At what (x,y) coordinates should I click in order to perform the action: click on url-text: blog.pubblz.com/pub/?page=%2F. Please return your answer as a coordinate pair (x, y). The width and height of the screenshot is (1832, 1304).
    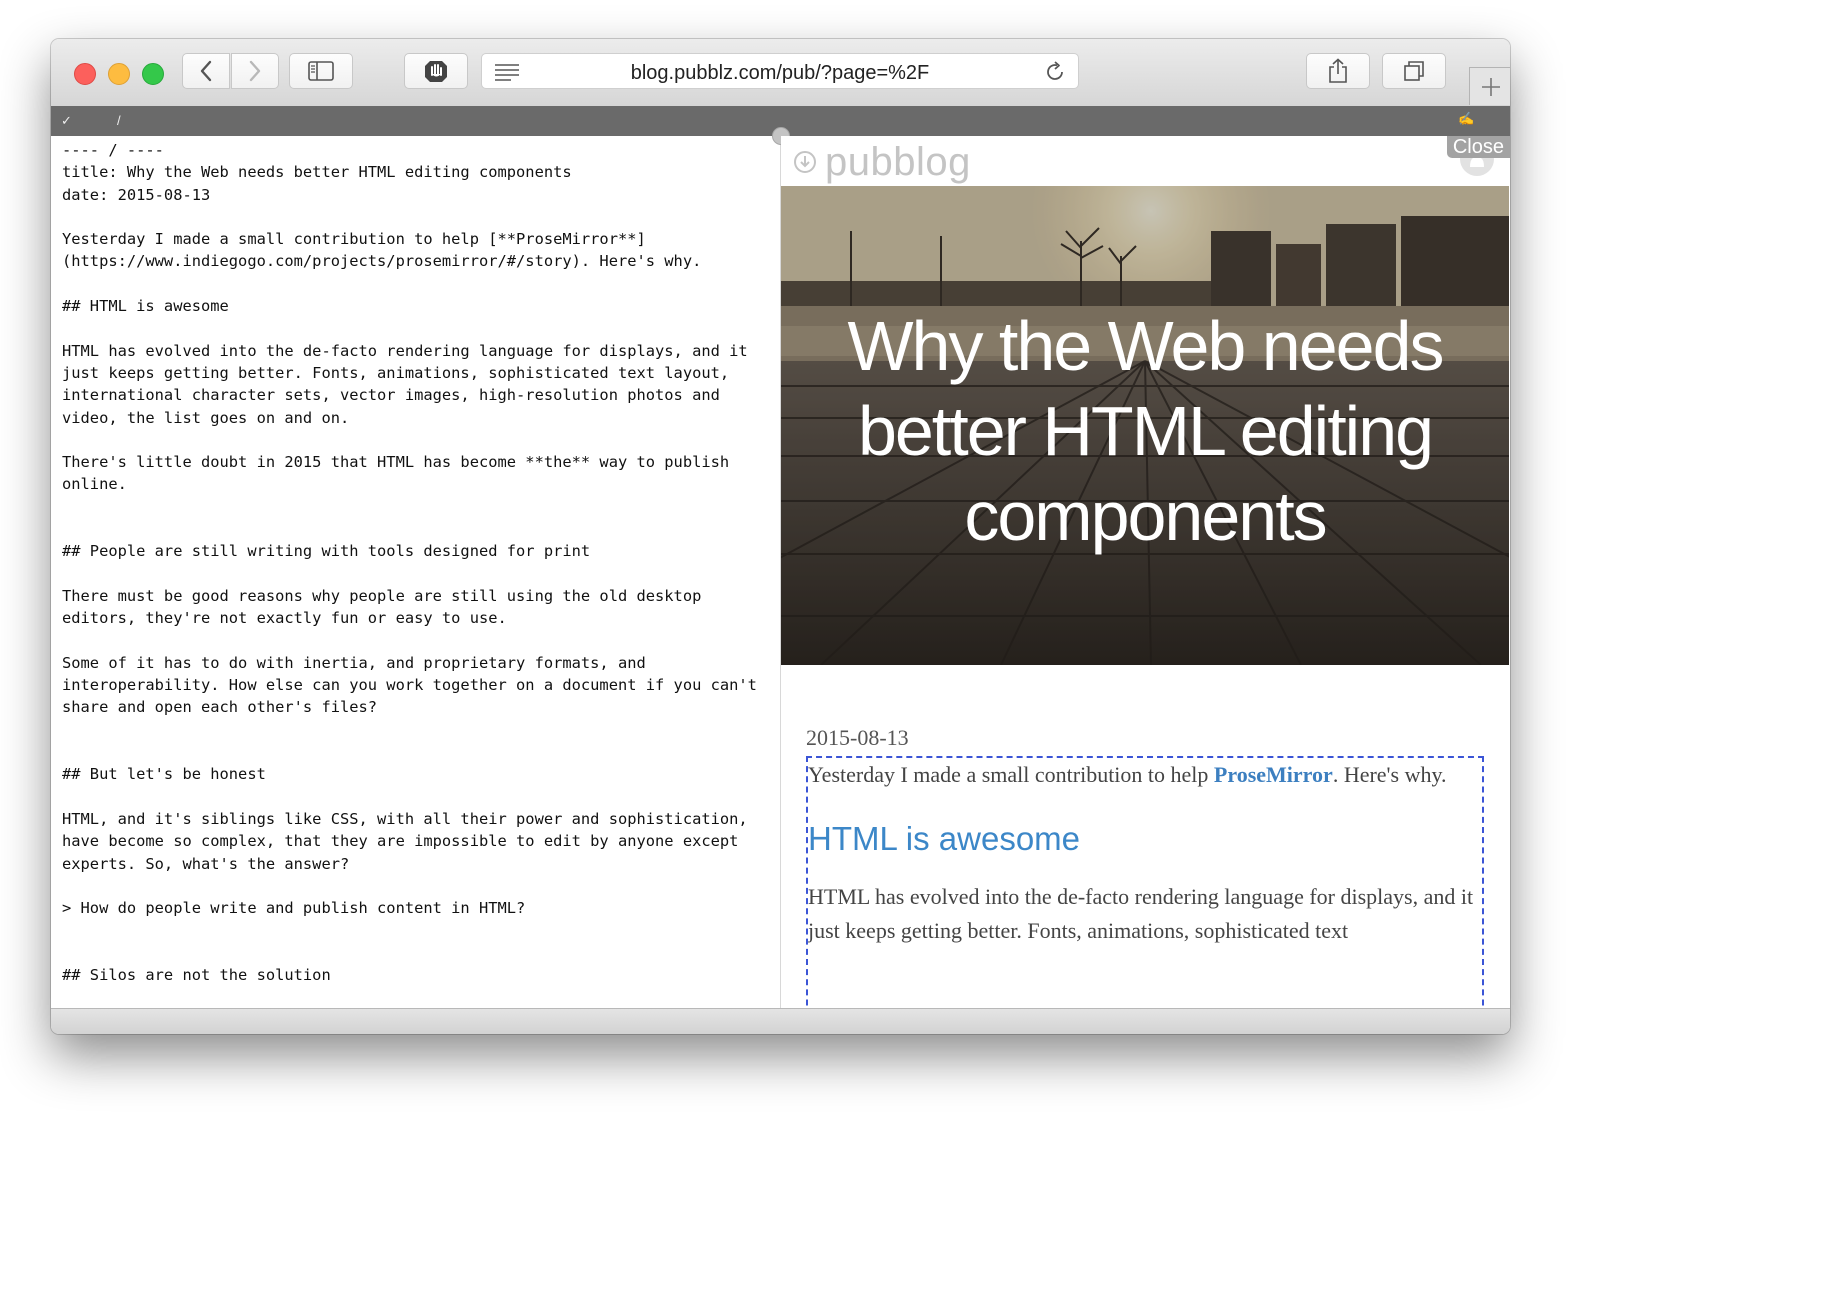
    Looking at the image, I should click on (780, 73).